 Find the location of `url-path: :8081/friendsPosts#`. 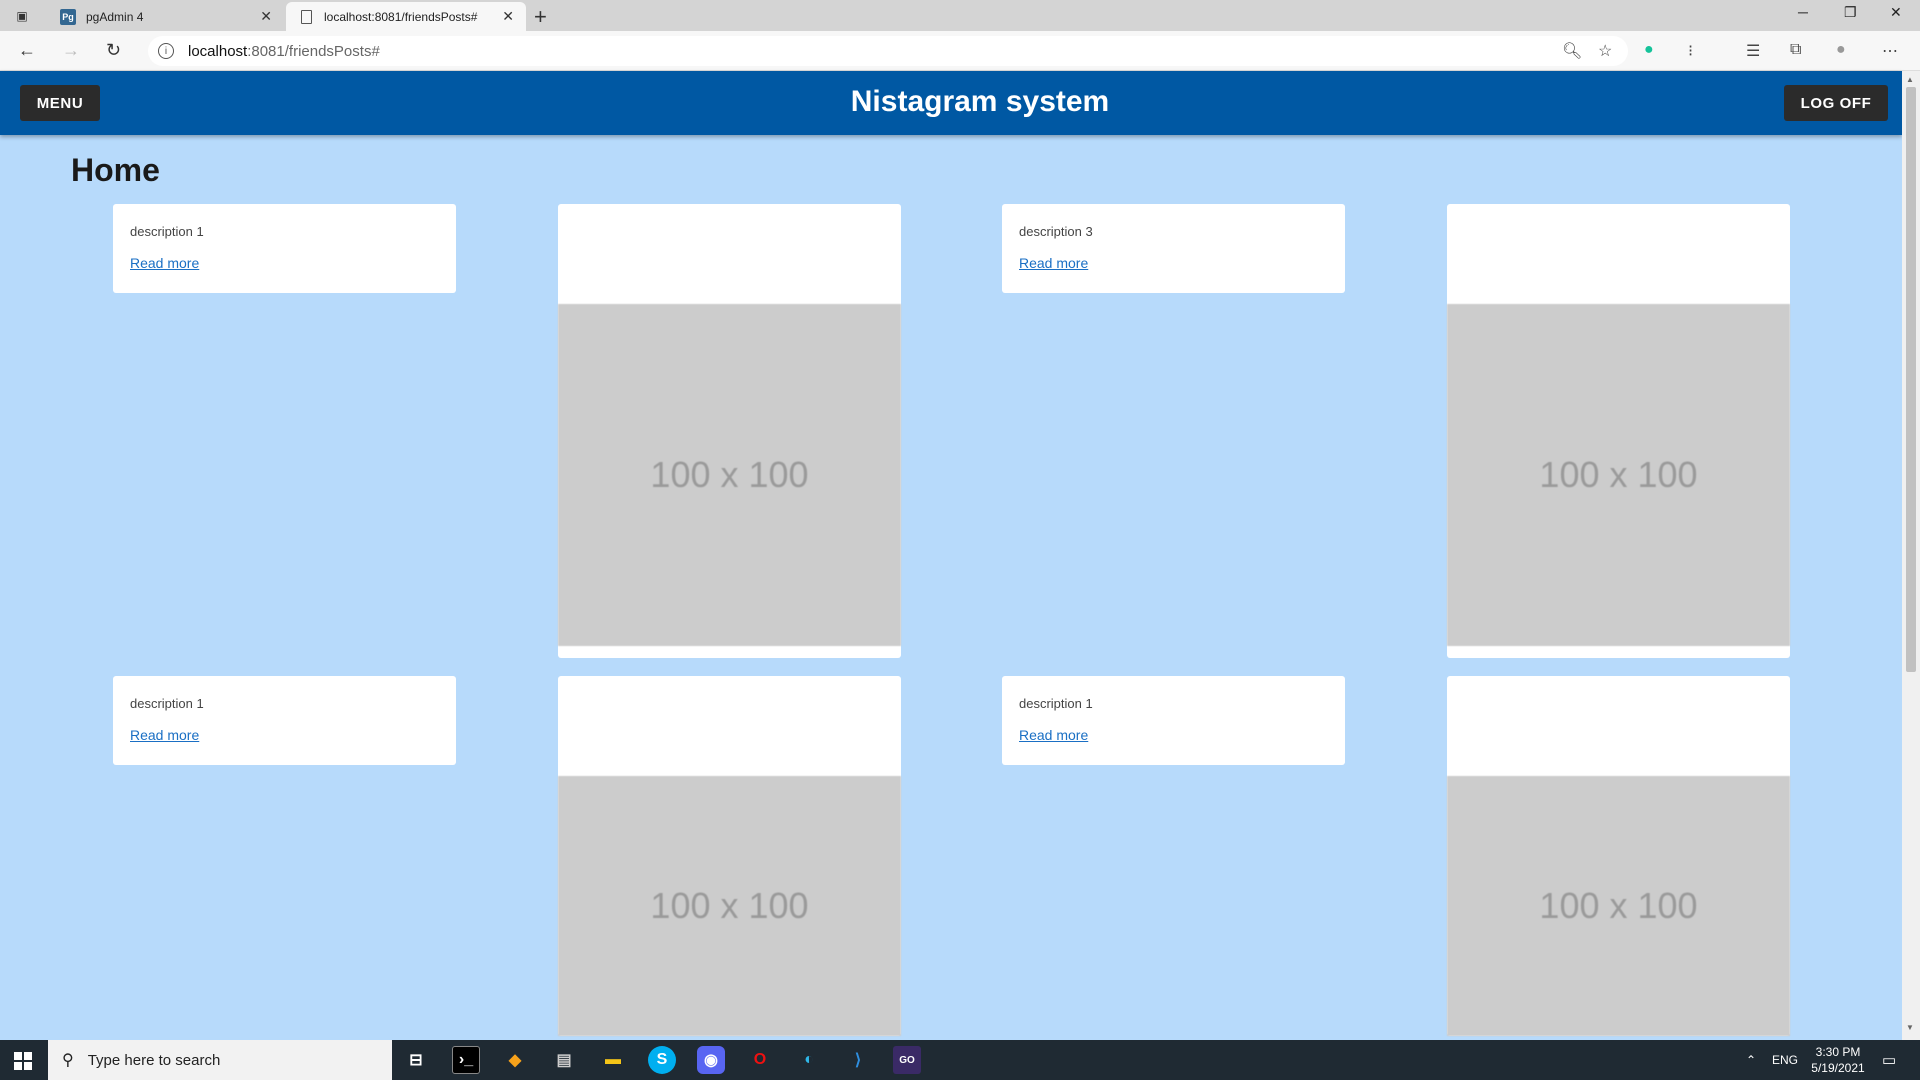

url-path: :8081/friendsPosts# is located at coordinates (313, 51).